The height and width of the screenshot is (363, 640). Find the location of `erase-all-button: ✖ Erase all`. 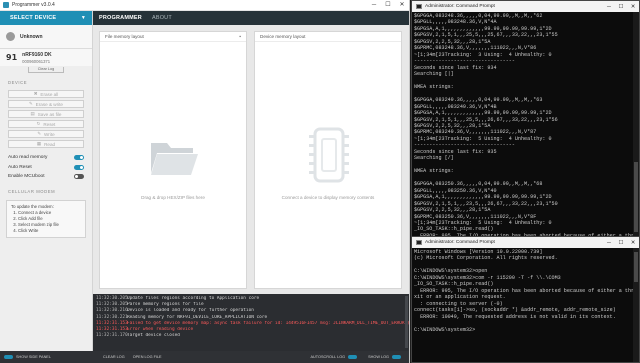

erase-all-button: ✖ Erase all is located at coordinates (46, 94).